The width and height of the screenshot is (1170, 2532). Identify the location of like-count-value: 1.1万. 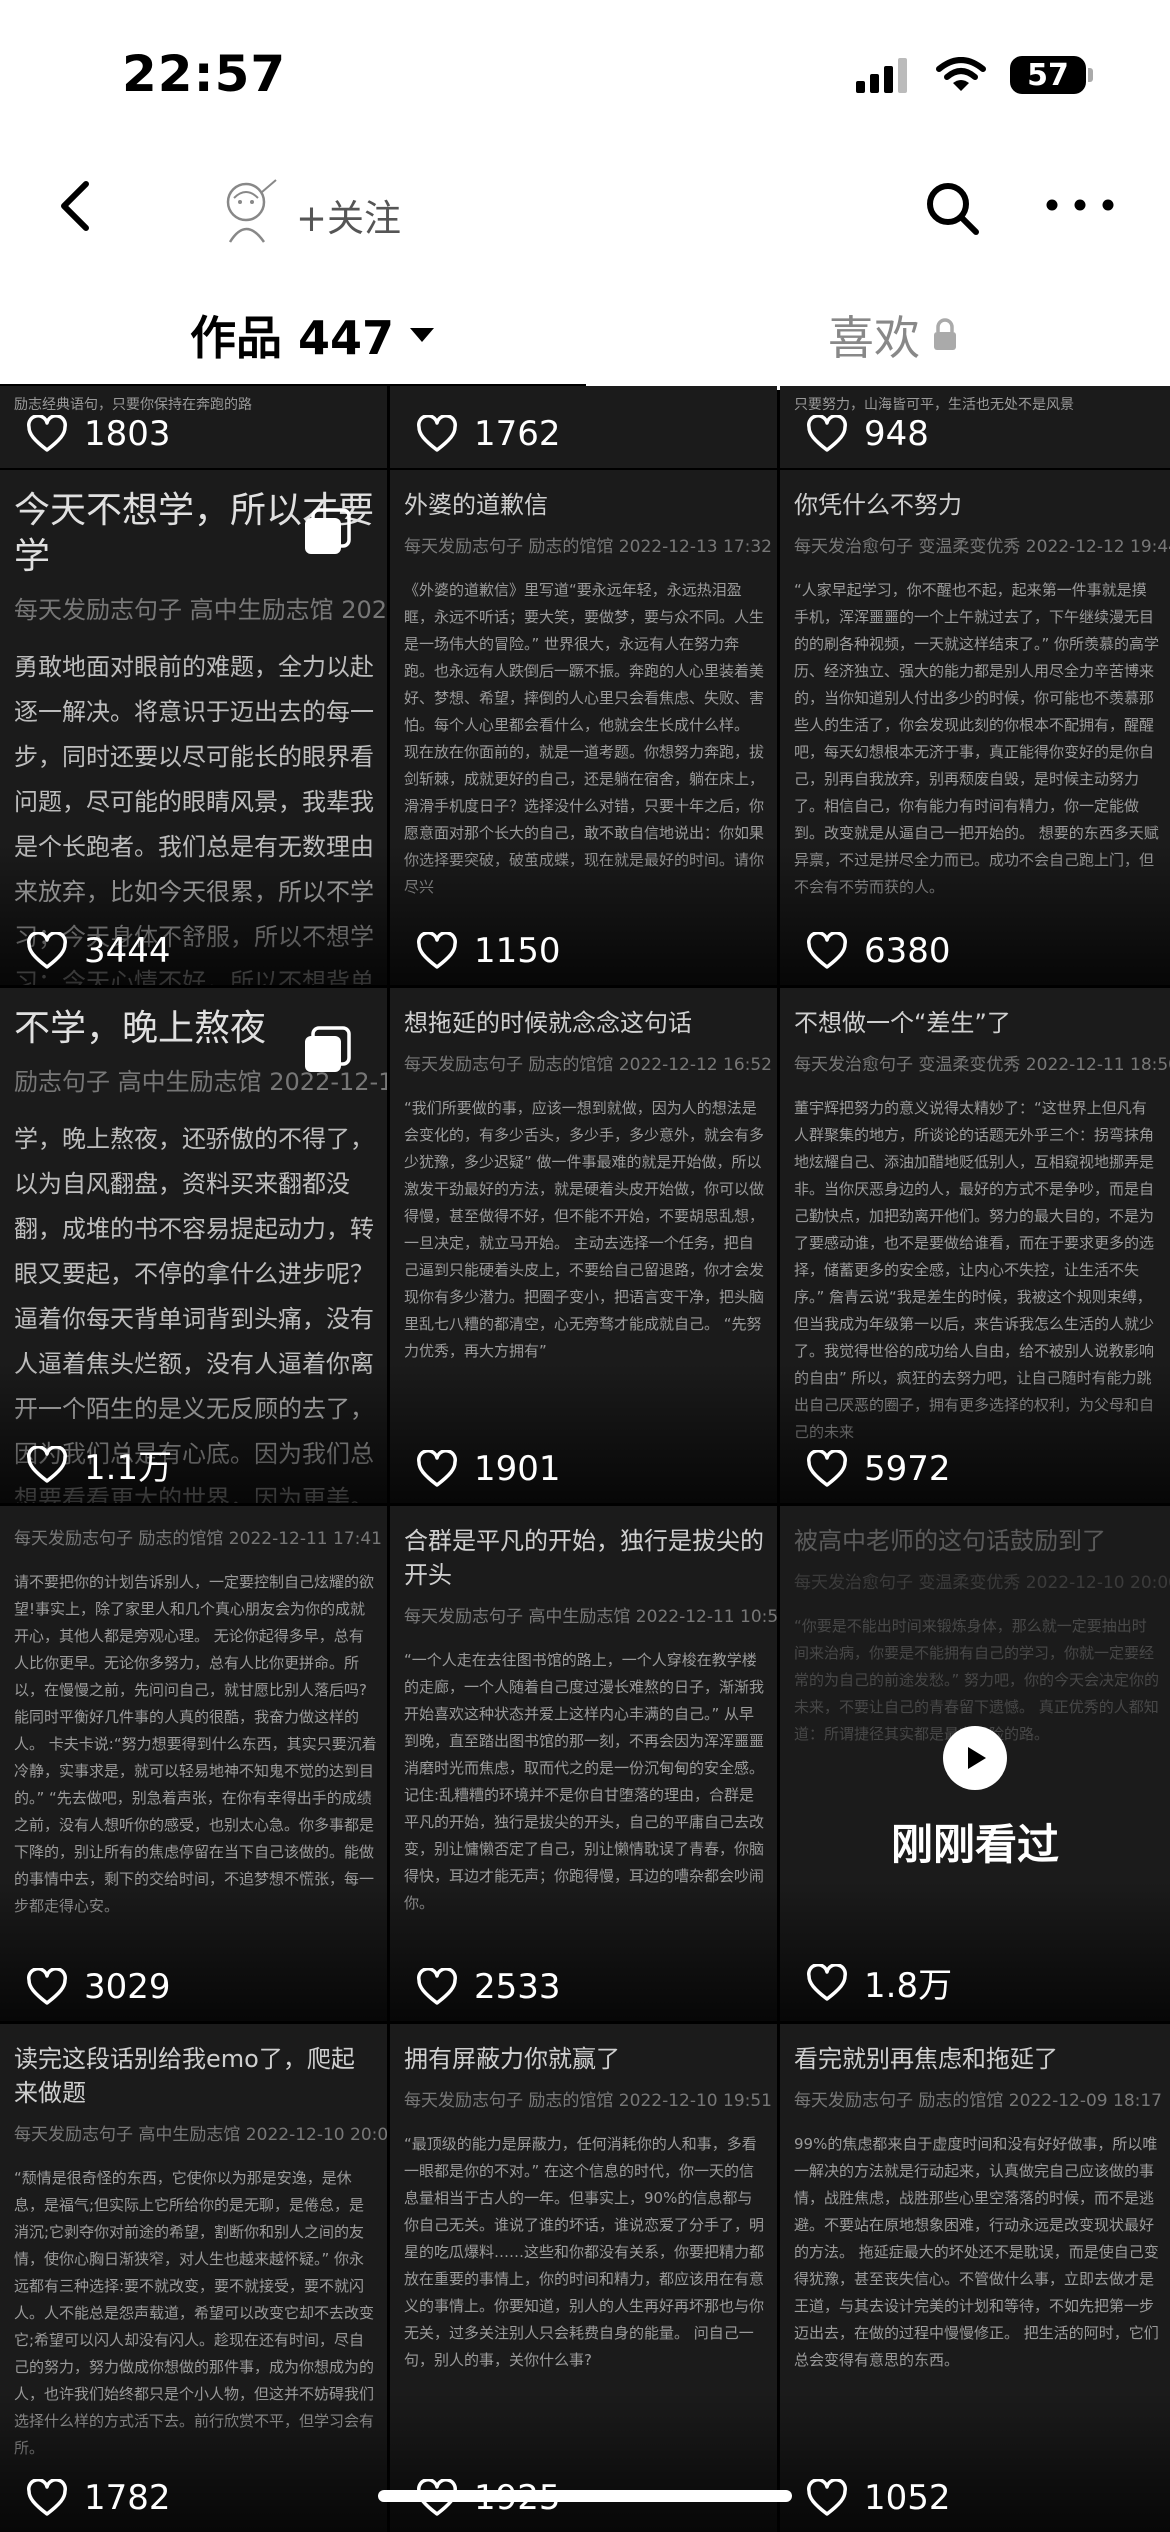
(128, 1468).